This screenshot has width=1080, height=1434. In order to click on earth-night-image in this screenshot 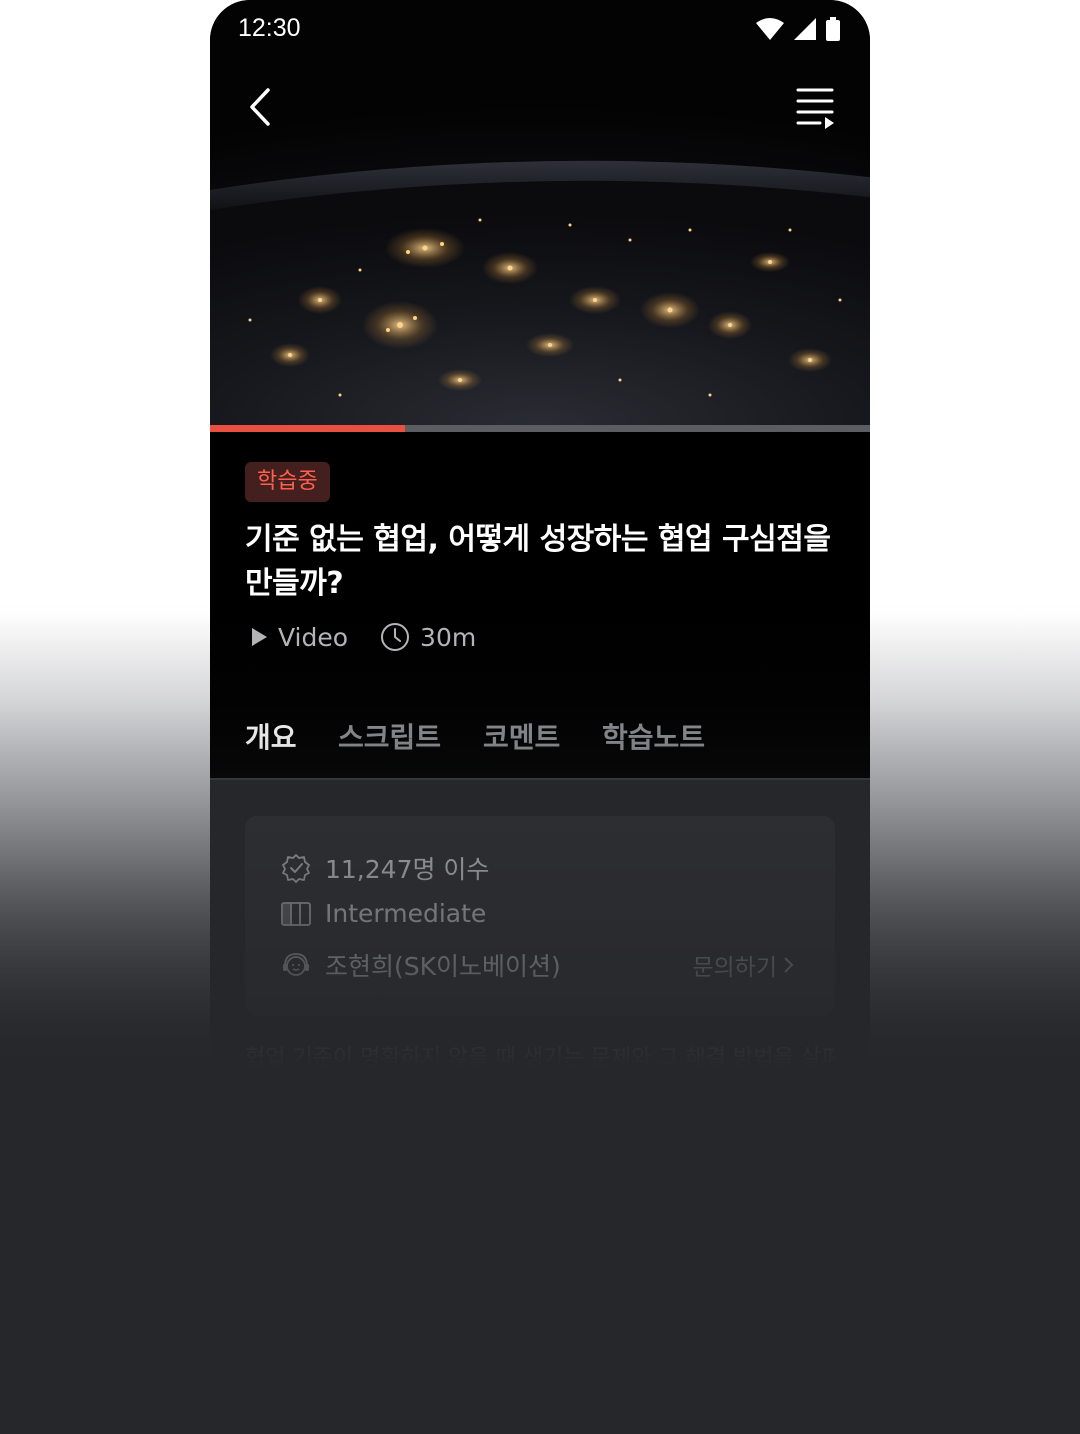, I will do `click(540, 292)`.